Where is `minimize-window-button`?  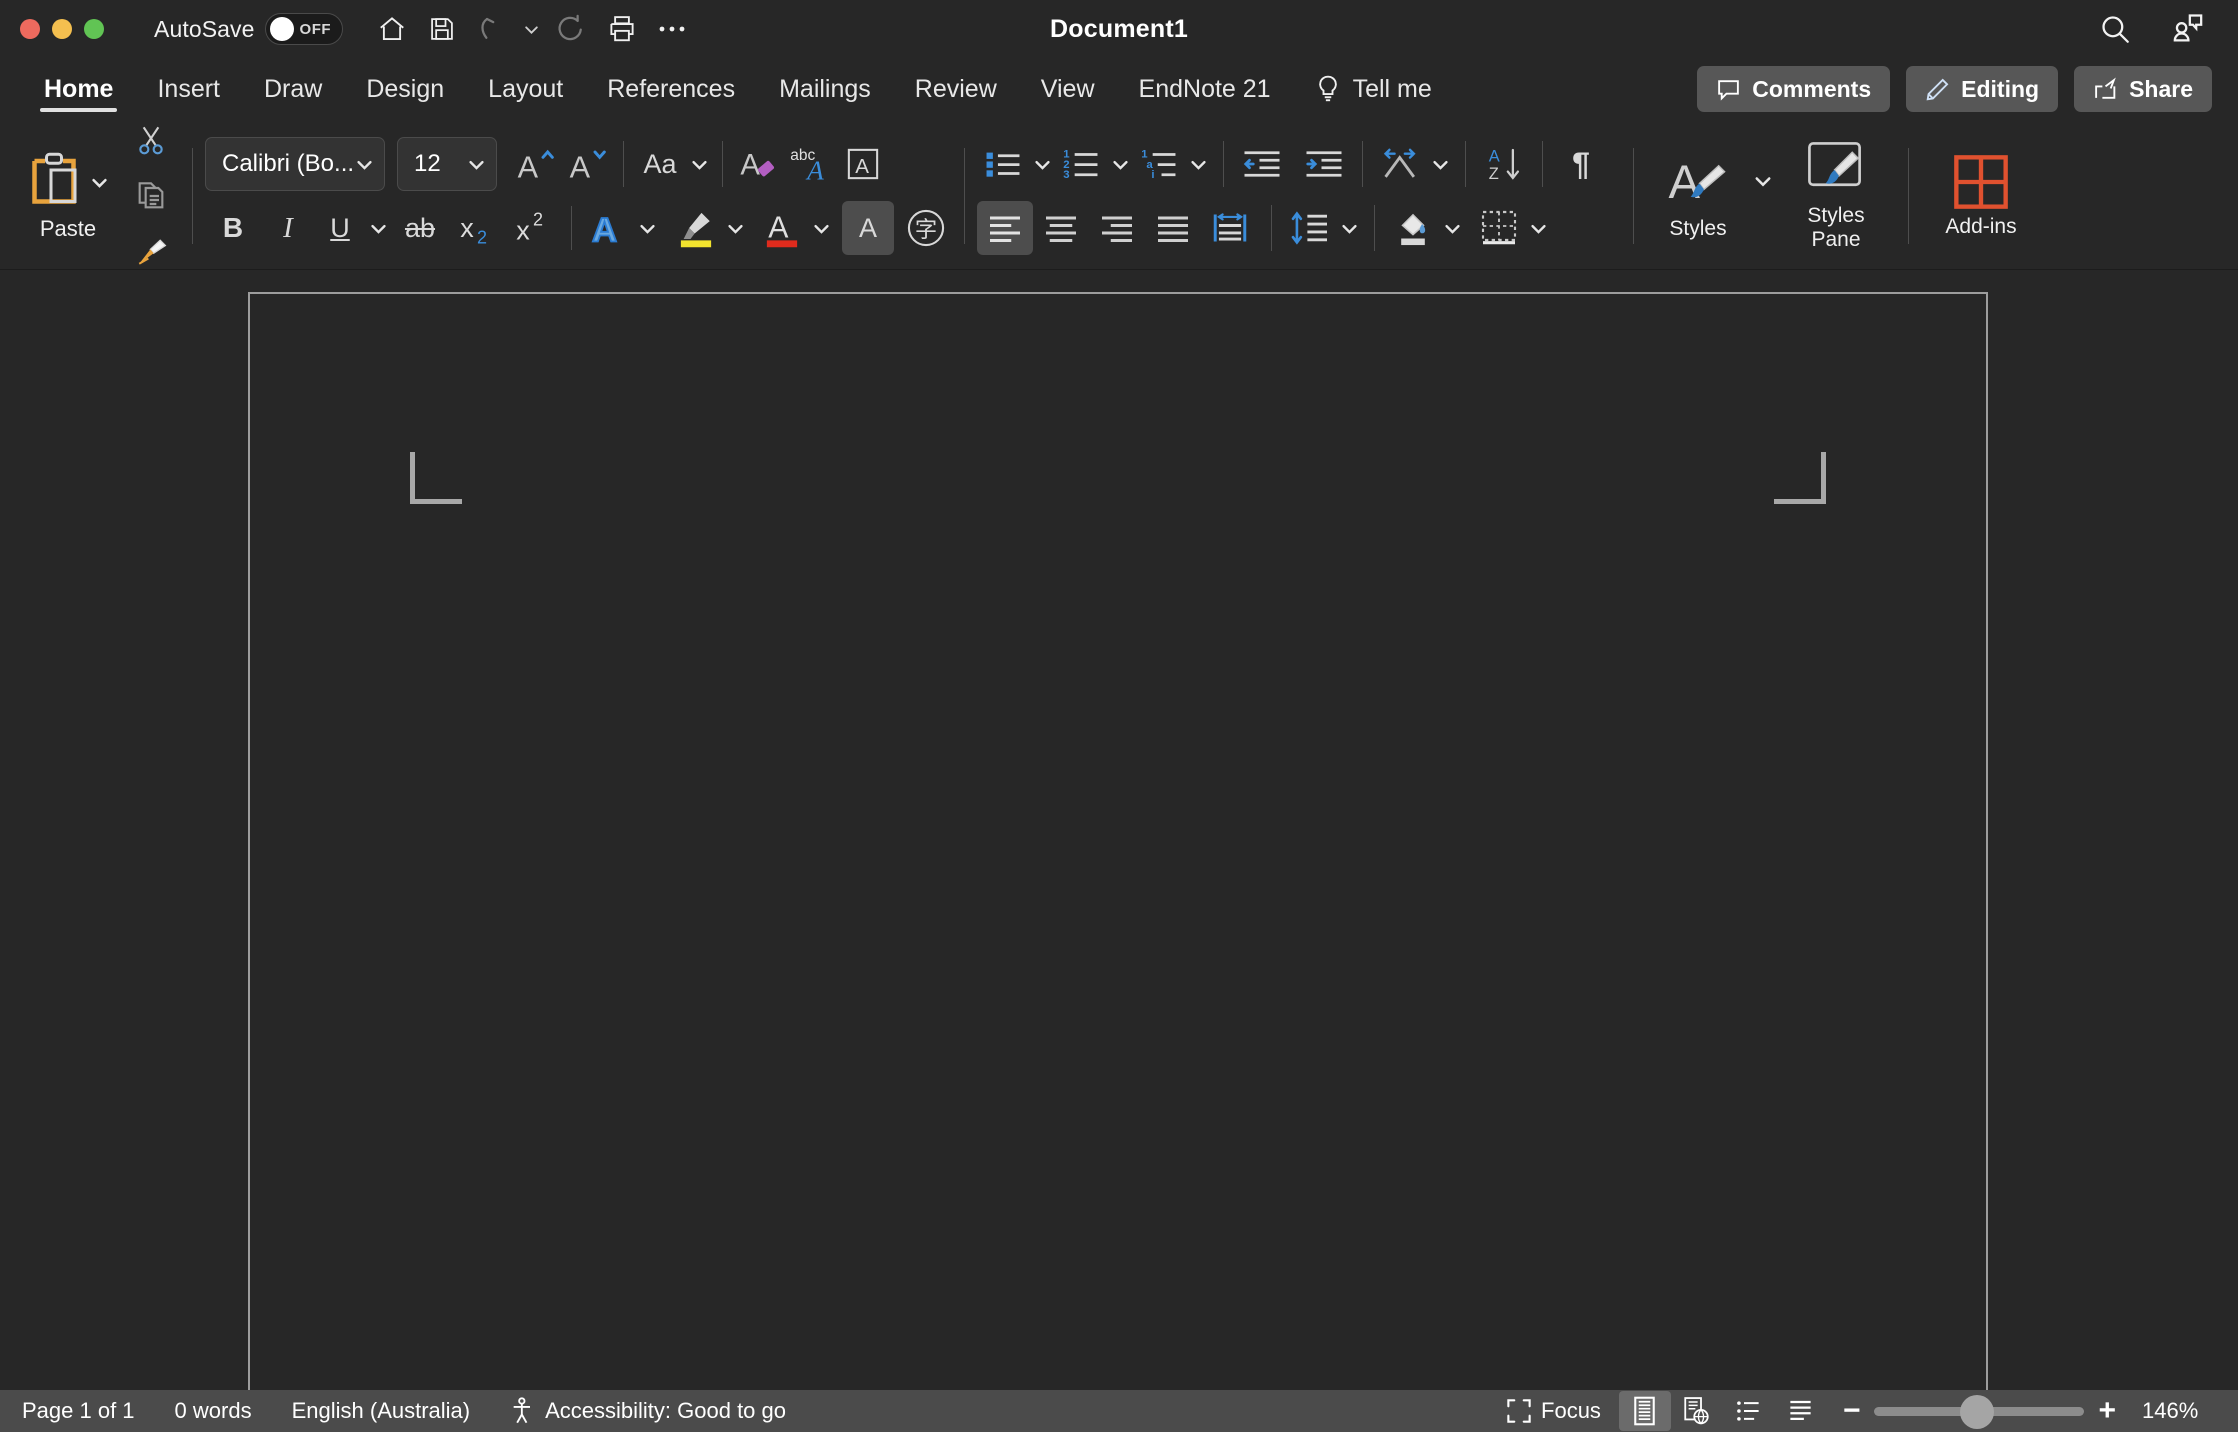 minimize-window-button is located at coordinates (62, 29).